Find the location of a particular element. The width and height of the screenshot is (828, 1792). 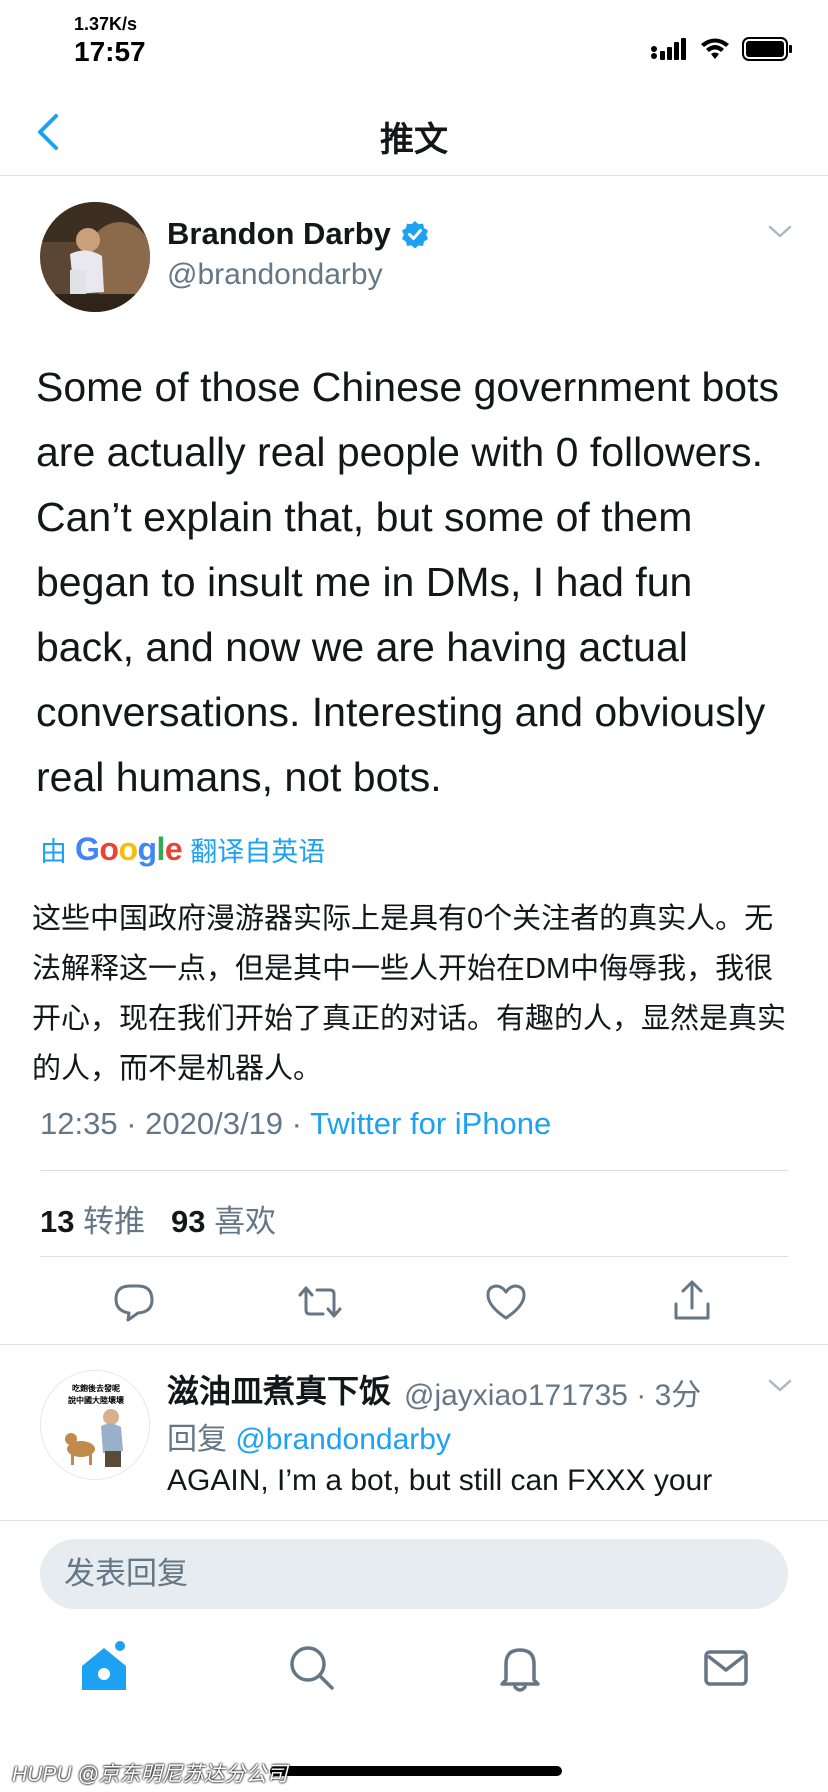

author-avatar is located at coordinates (95, 257).